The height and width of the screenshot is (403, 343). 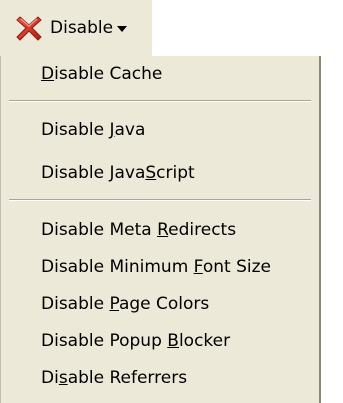 I want to click on menu-item-text: Disable Popup, so click(x=104, y=341).